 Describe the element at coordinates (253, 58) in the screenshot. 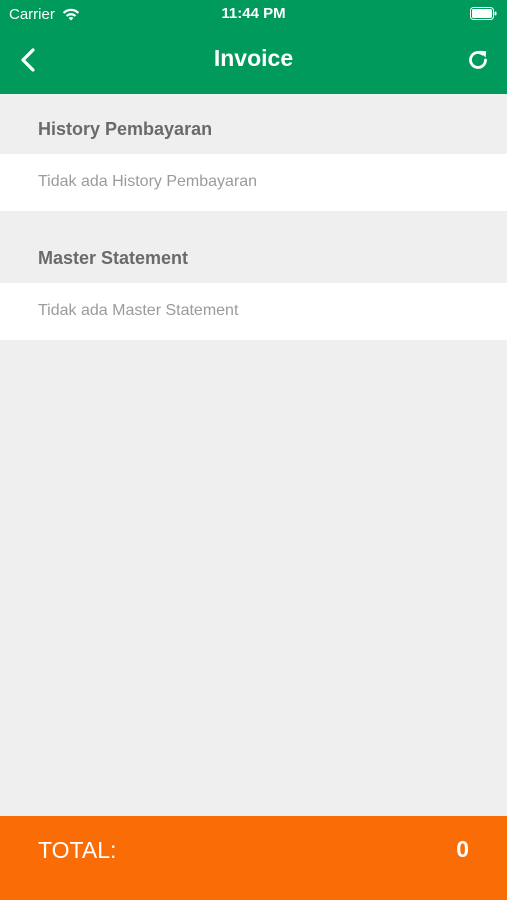

I see `page-title: Invoice` at that location.